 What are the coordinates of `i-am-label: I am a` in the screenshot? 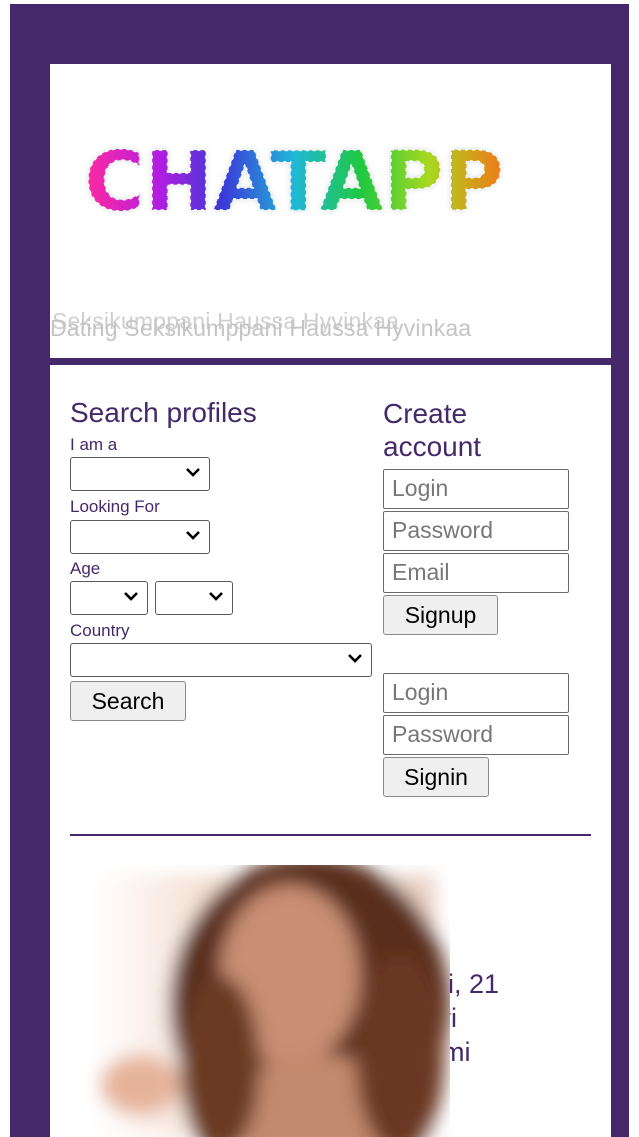 It's located at (94, 444).